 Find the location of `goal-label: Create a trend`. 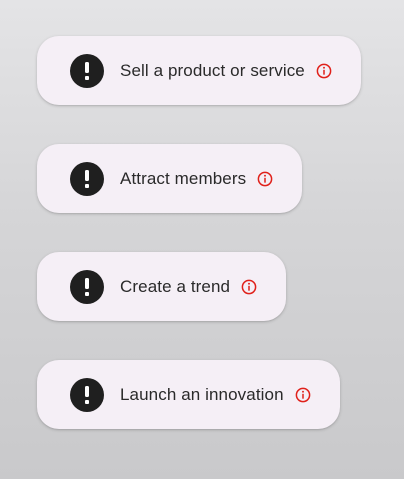

goal-label: Create a trend is located at coordinates (175, 286).